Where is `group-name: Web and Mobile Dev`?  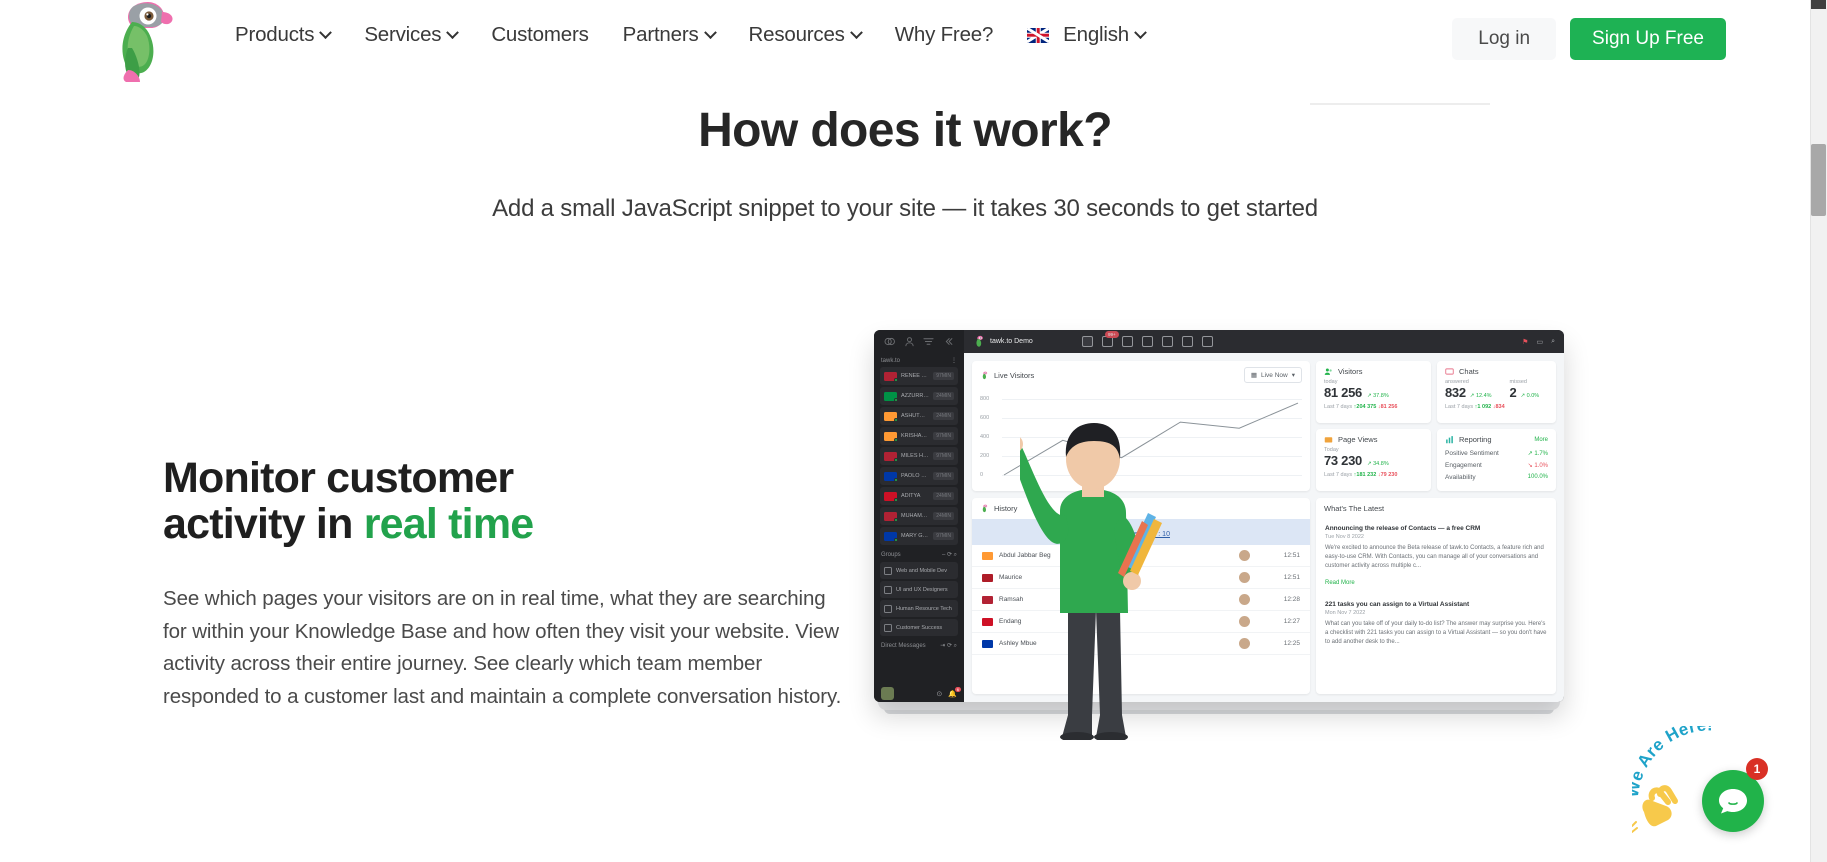 group-name: Web and Mobile Dev is located at coordinates (921, 570).